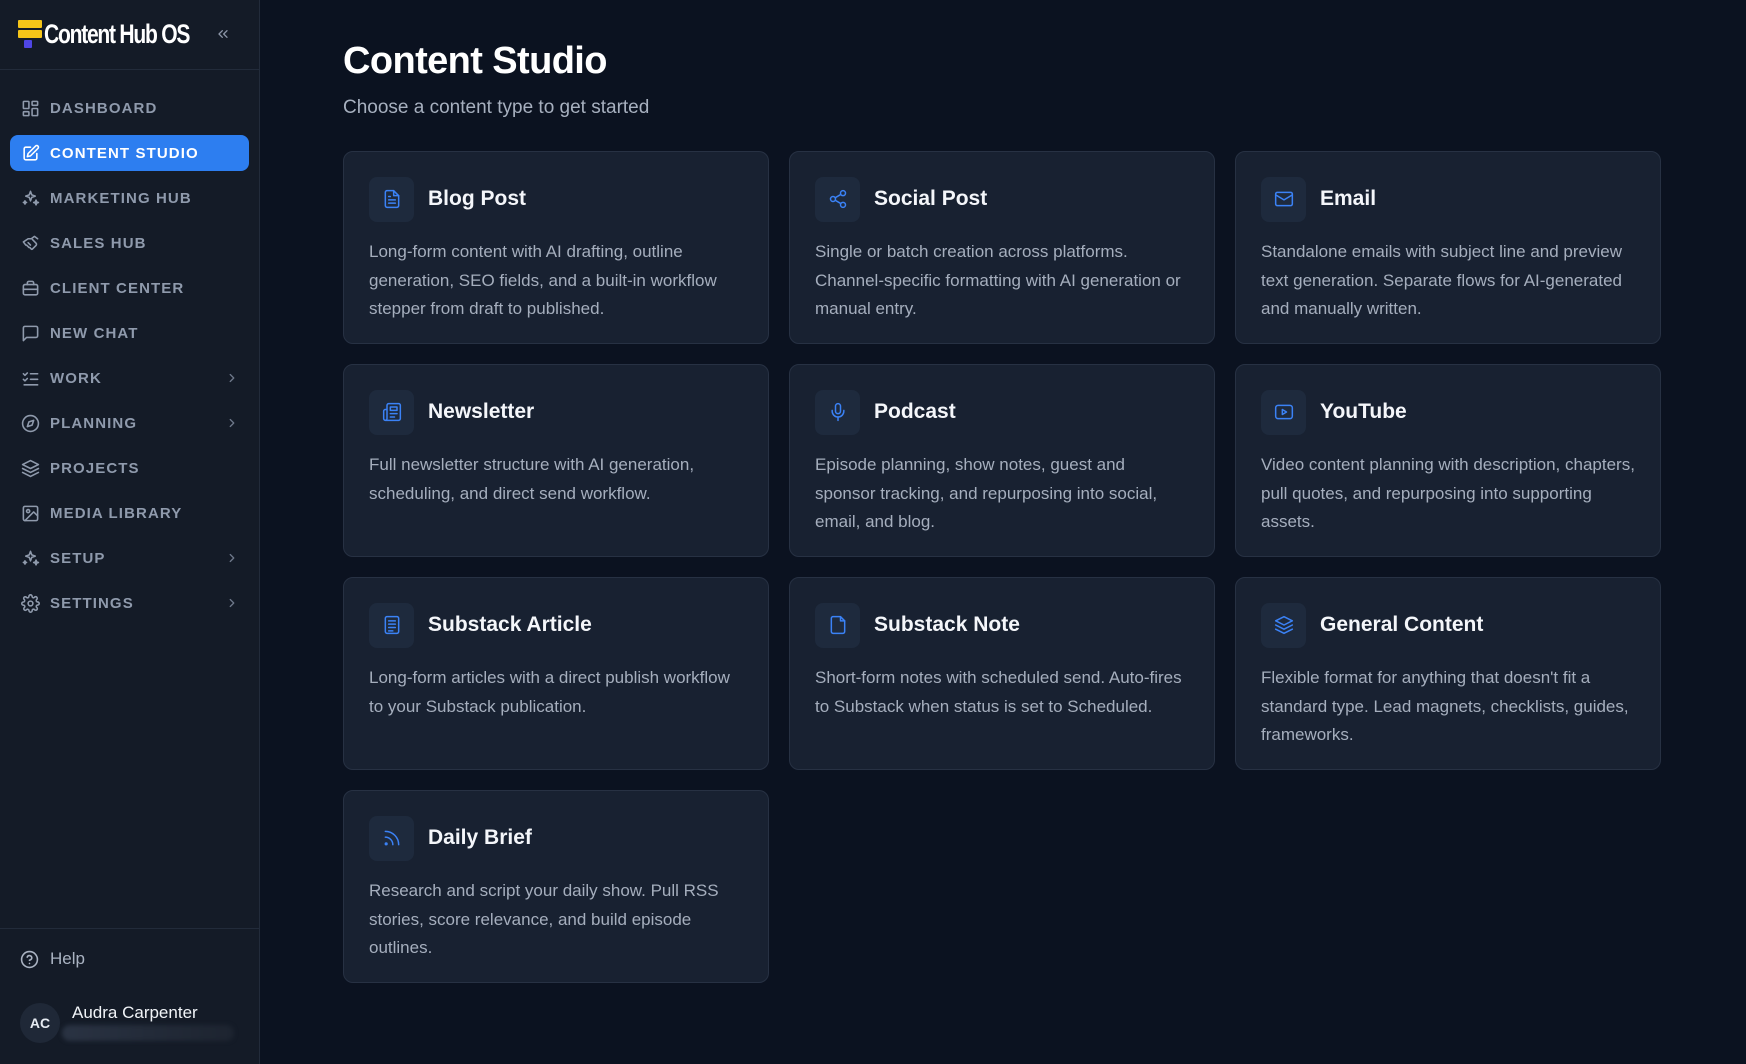 This screenshot has width=1746, height=1064. What do you see at coordinates (480, 837) in the screenshot?
I see `card-title: Daily Brief` at bounding box center [480, 837].